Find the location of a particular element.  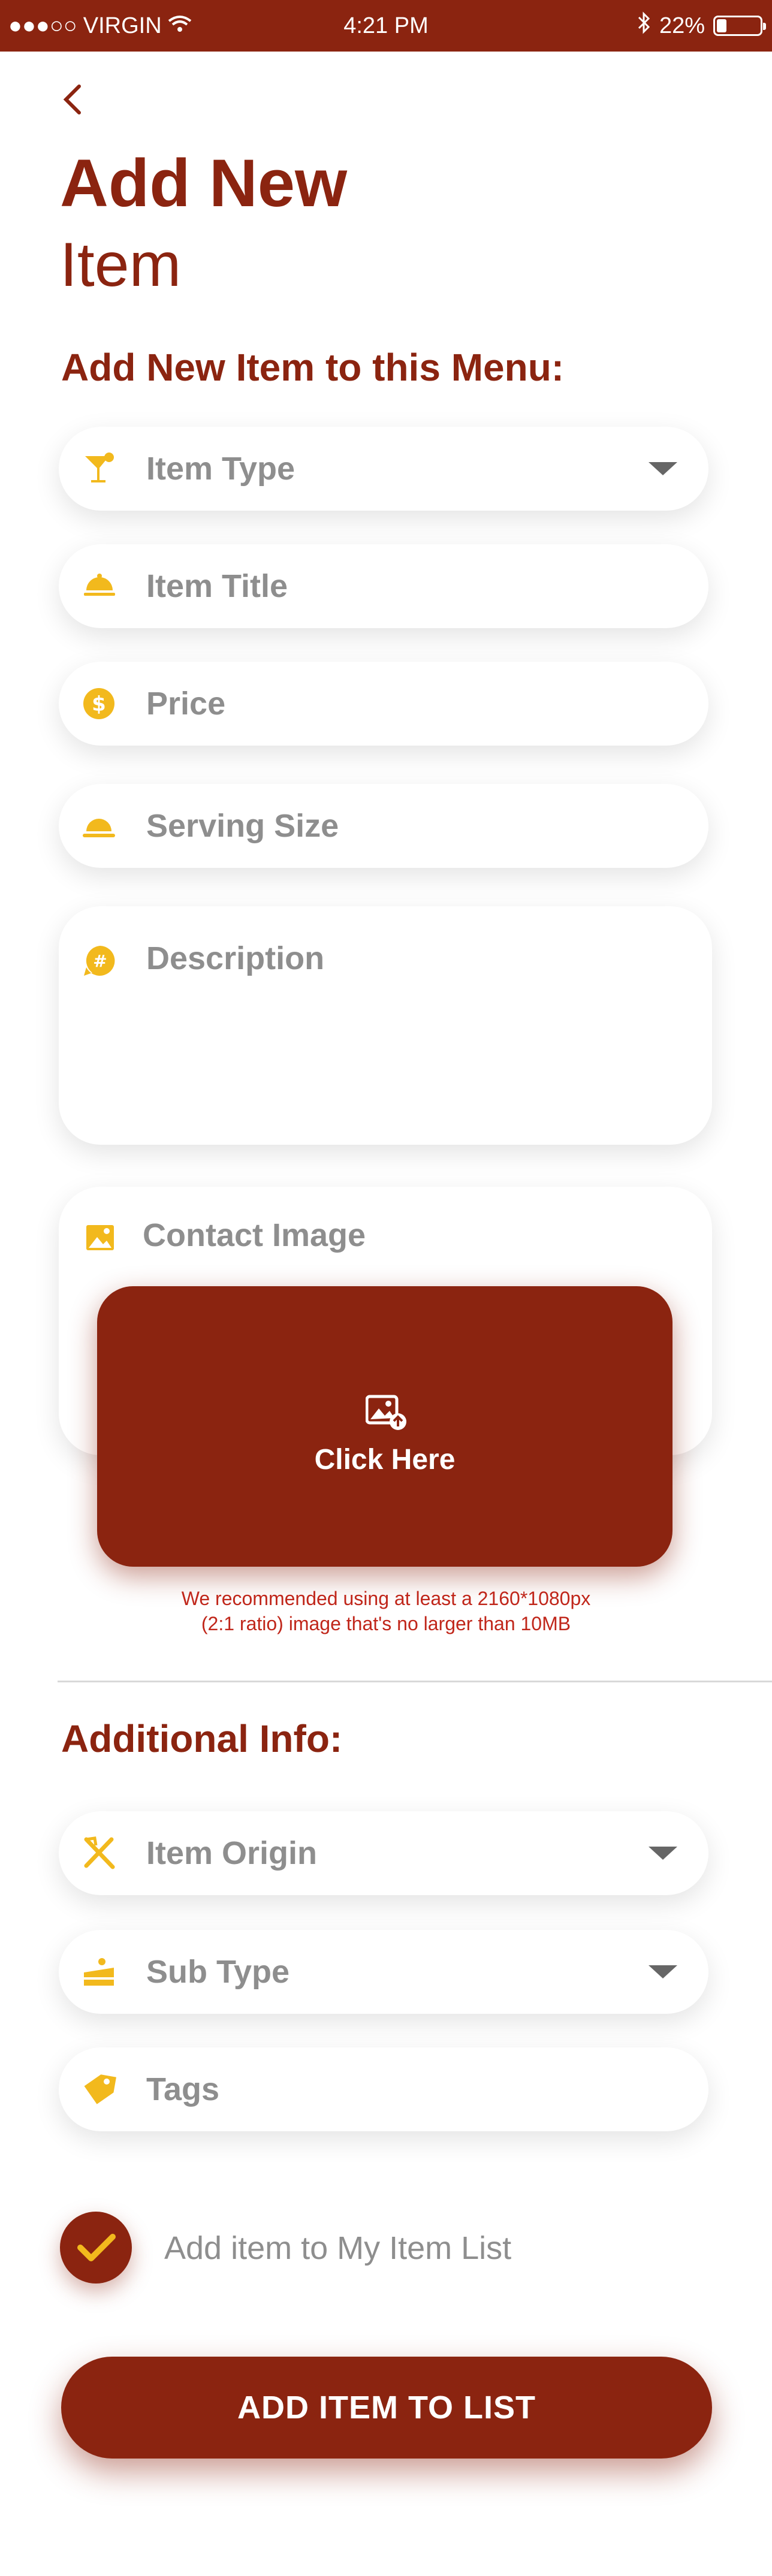

image-icon is located at coordinates (100, 1238).